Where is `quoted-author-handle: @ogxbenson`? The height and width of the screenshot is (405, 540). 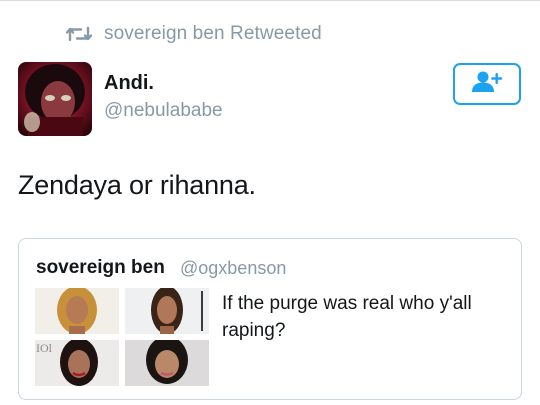 quoted-author-handle: @ogxbenson is located at coordinates (233, 268).